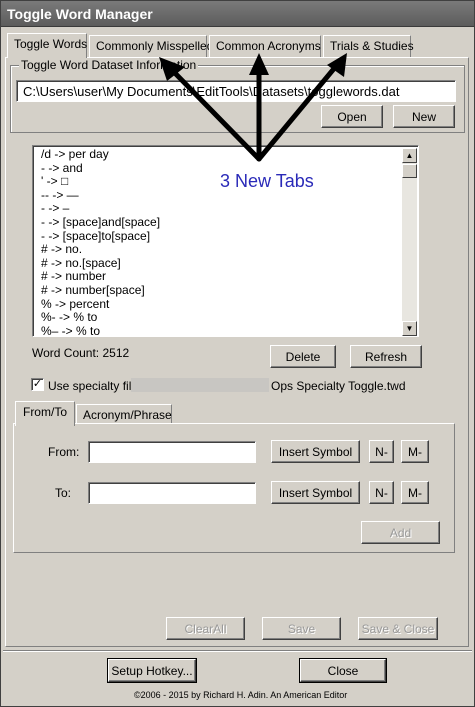 The height and width of the screenshot is (707, 475). Describe the element at coordinates (415, 492) in the screenshot. I see `m-minus-to-button: M-` at that location.